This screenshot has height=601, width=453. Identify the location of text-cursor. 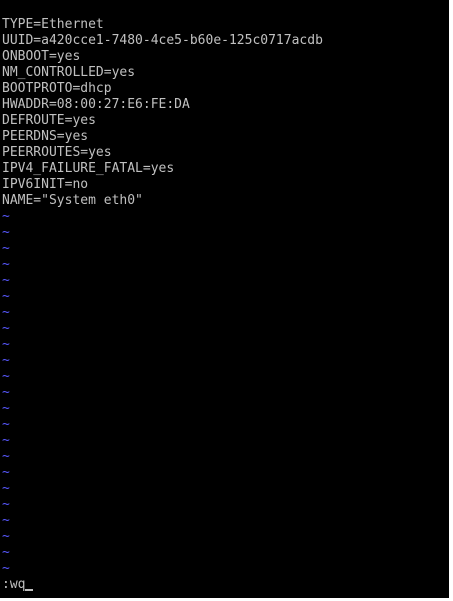
(29, 590).